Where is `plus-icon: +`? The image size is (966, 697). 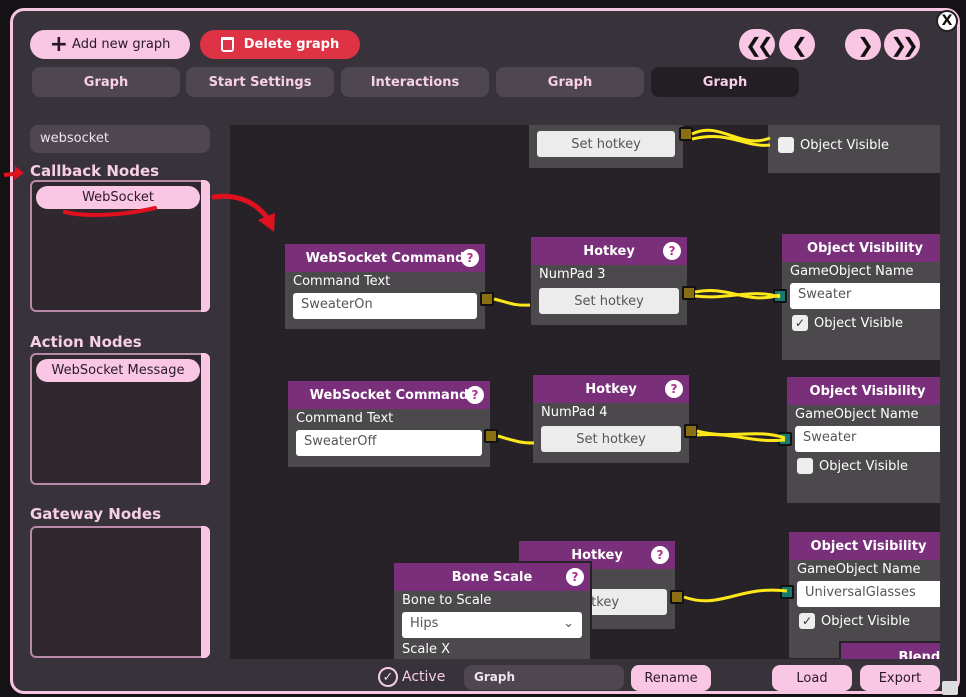
plus-icon: + is located at coordinates (59, 44).